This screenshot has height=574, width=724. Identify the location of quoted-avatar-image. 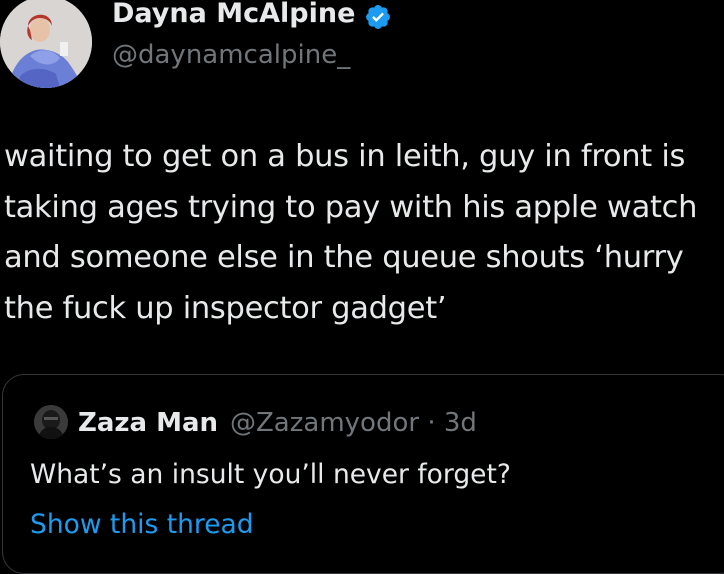
(51, 422).